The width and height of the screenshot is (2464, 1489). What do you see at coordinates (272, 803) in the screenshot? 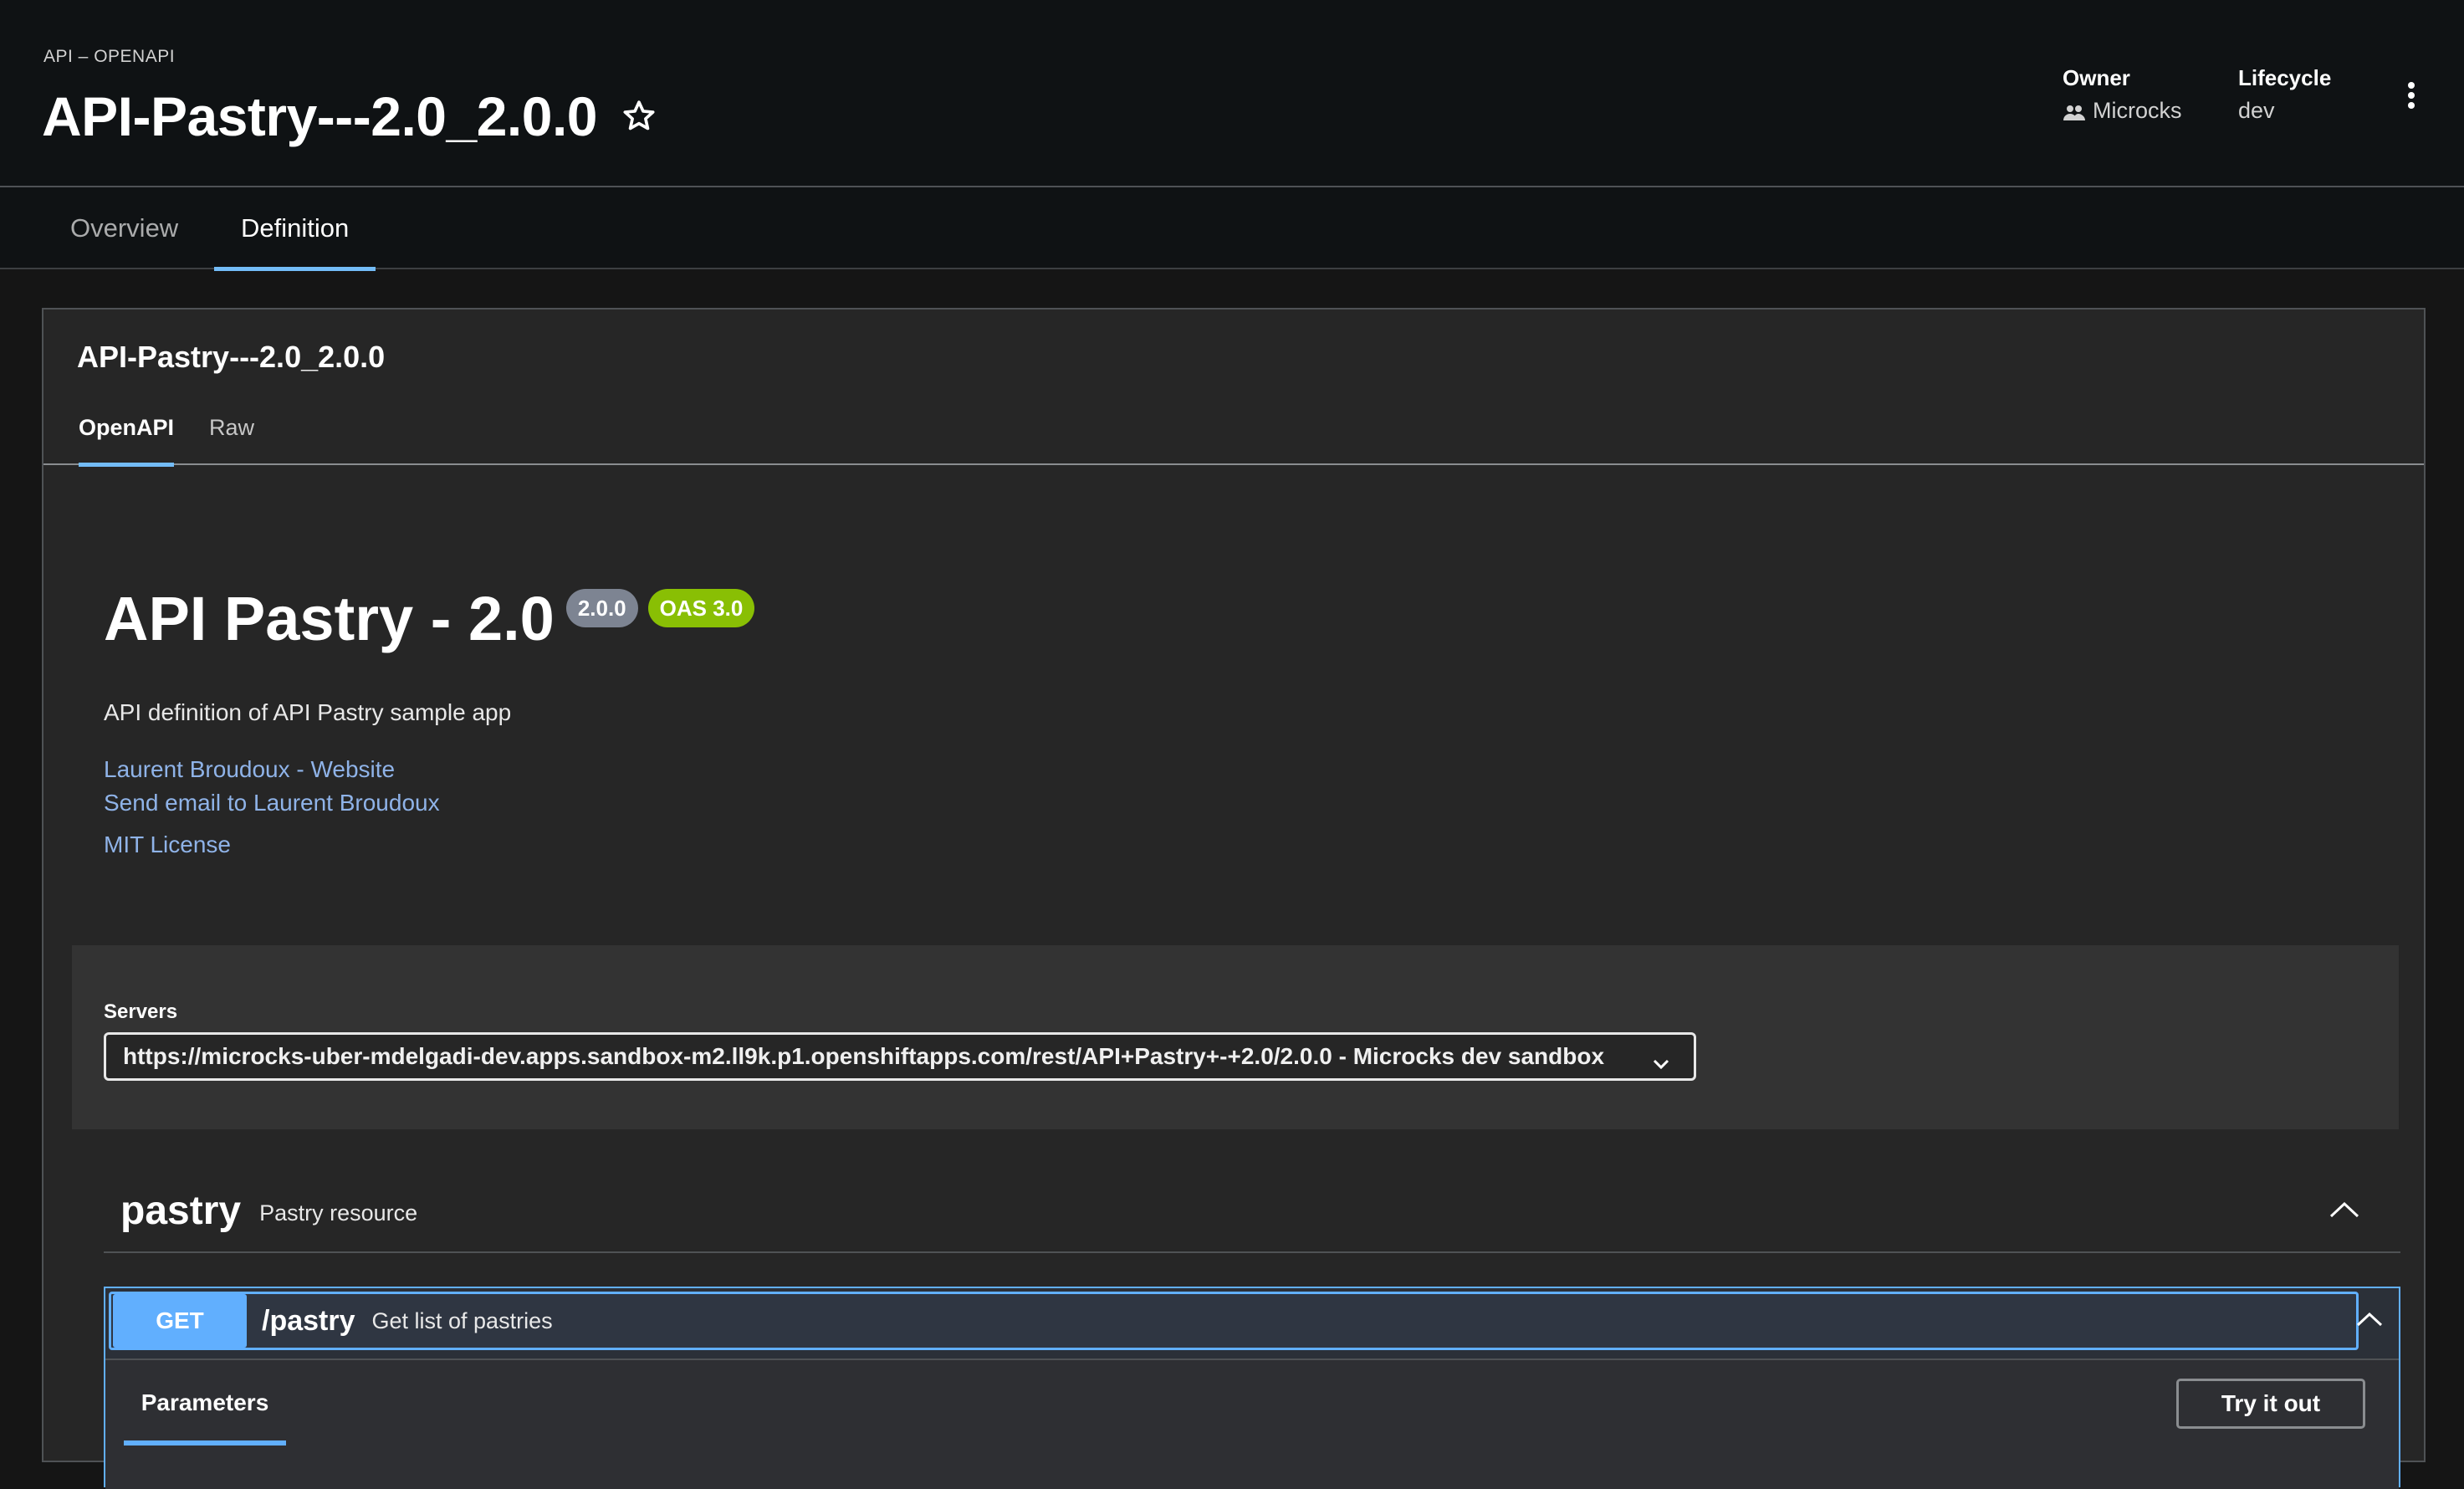
I see `email-link: Send email to Laurent Broudoux` at bounding box center [272, 803].